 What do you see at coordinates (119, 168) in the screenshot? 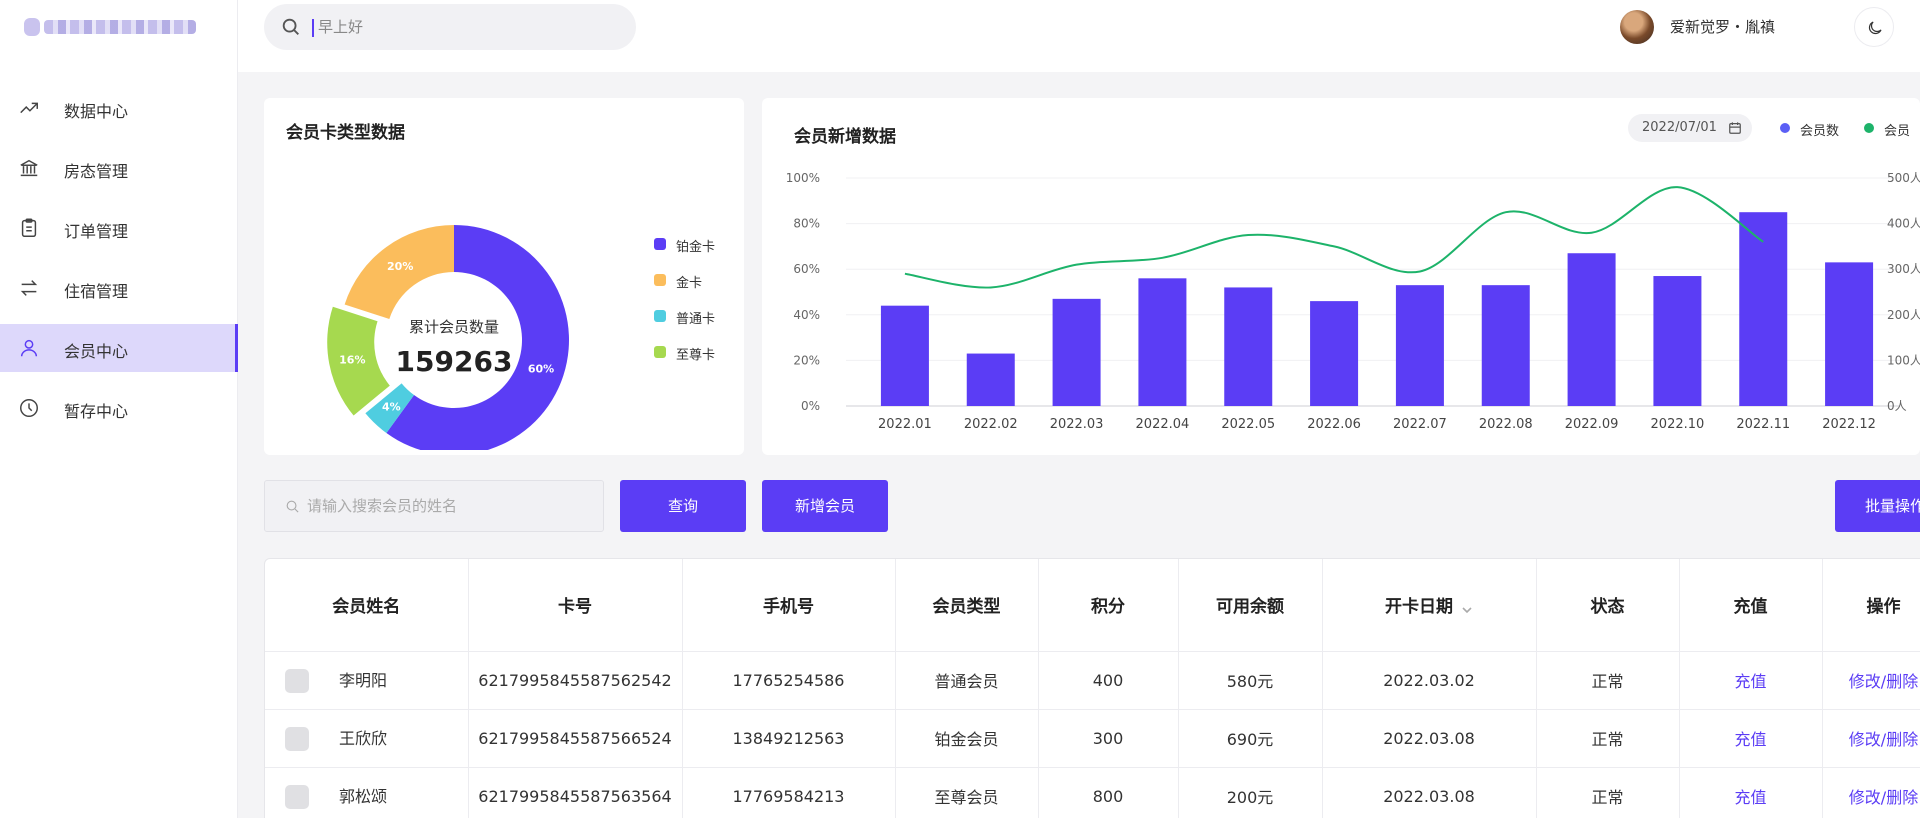
I see `sidebar-item-room-status: 房态管理` at bounding box center [119, 168].